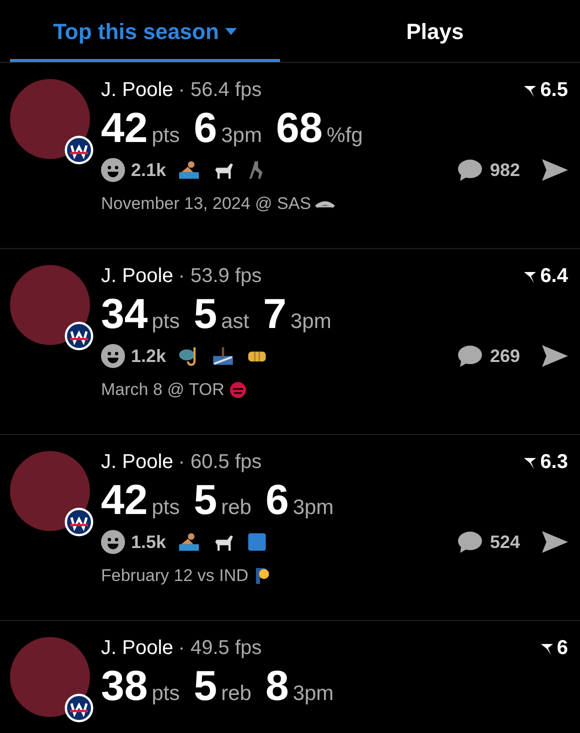 This screenshot has height=733, width=580. What do you see at coordinates (299, 128) in the screenshot?
I see `stat-value: 68` at bounding box center [299, 128].